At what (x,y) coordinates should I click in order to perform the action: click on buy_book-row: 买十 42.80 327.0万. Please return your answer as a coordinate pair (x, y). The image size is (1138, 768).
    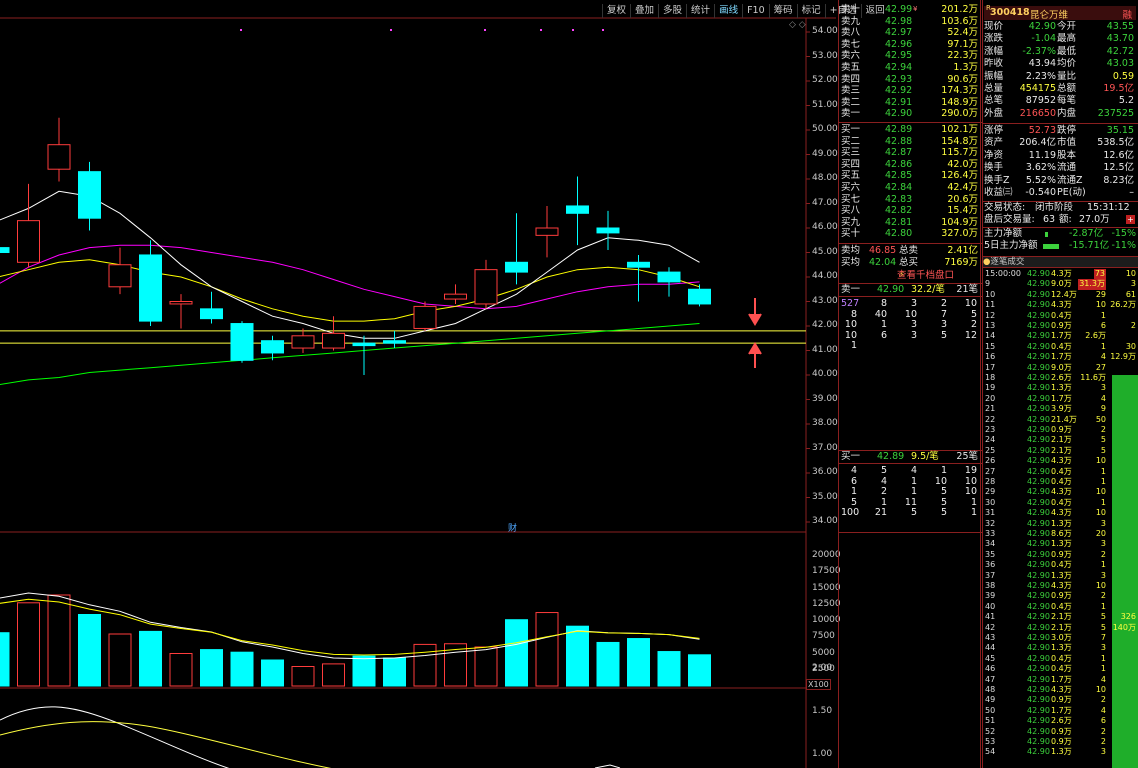
    Looking at the image, I should click on (910, 234).